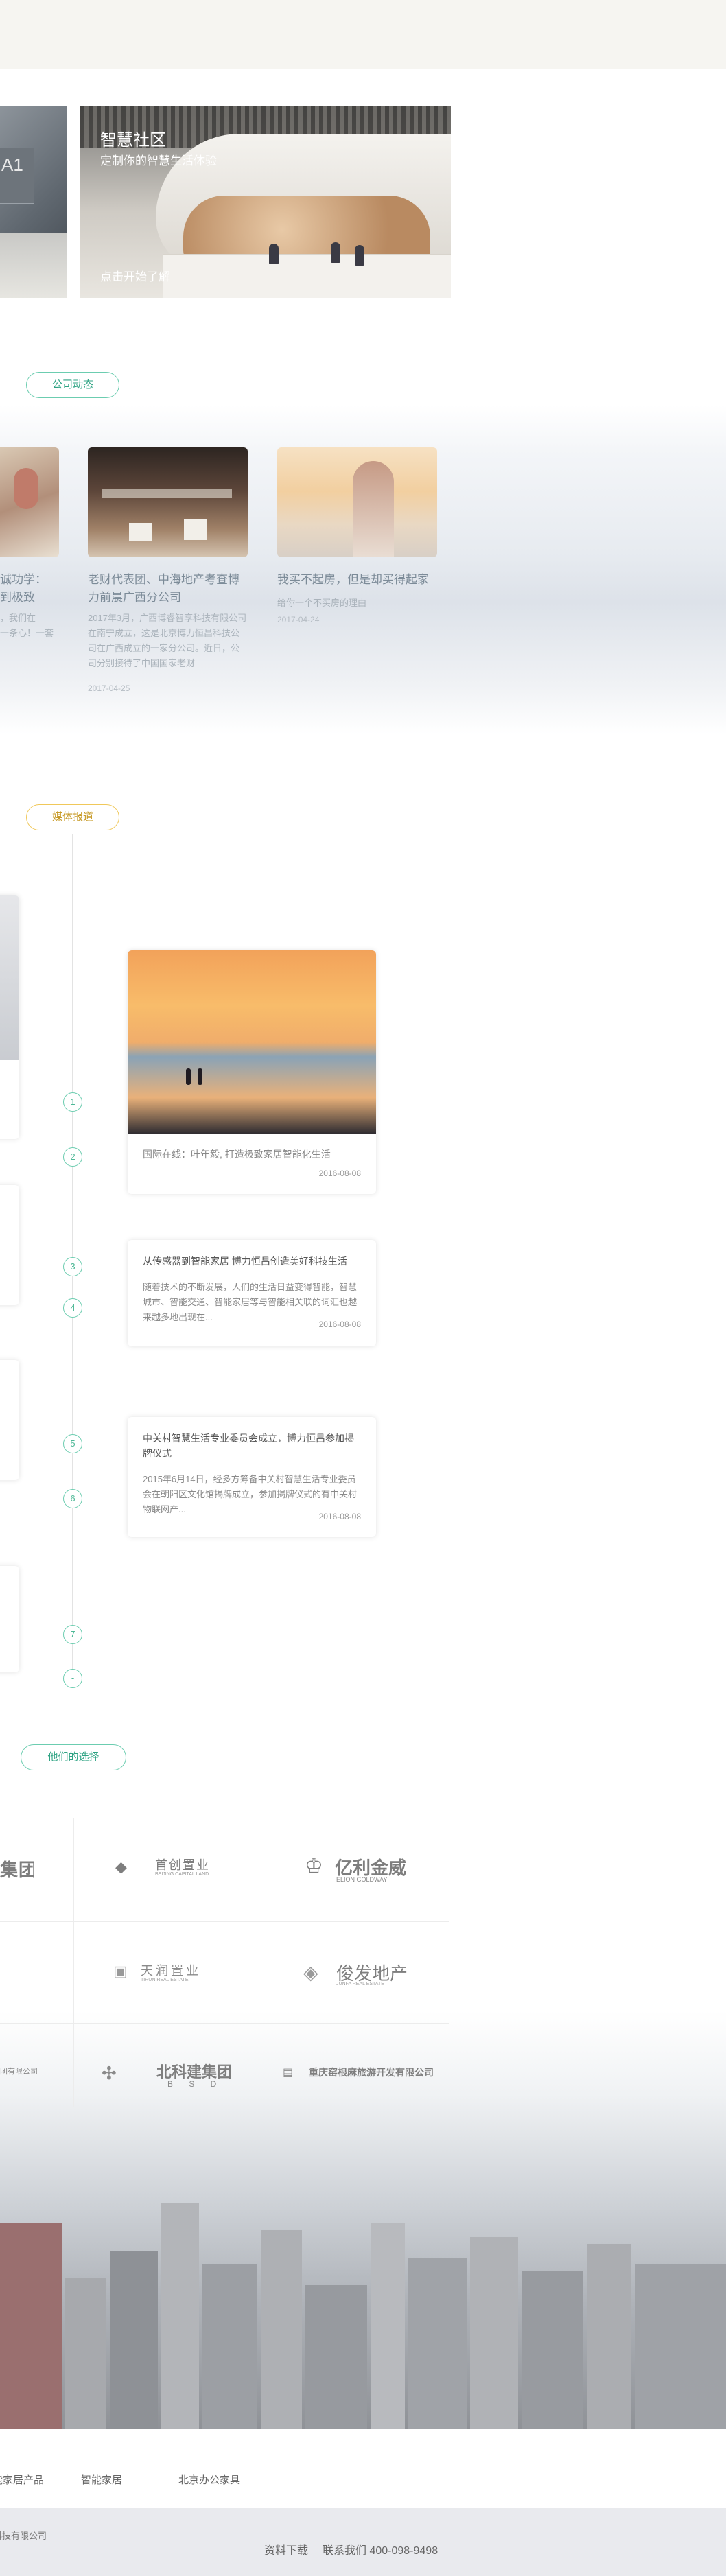 The image size is (726, 2576). Describe the element at coordinates (168, 589) in the screenshot. I see `news-title: 老财代表团、中海地产考查博力前晨广西分公司` at that location.